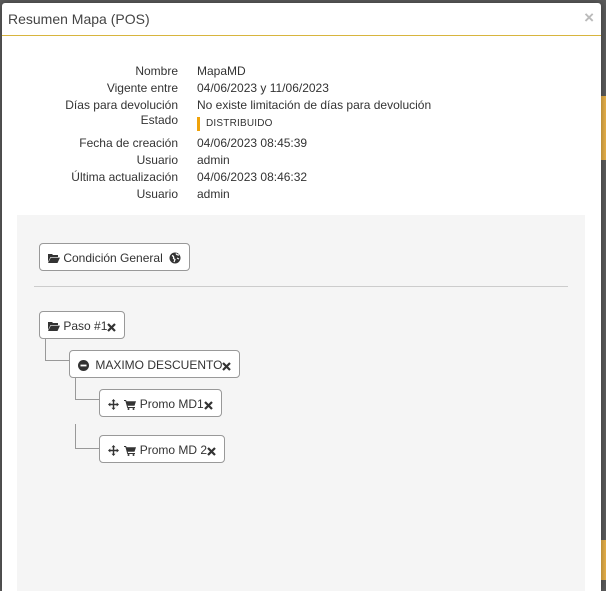 The width and height of the screenshot is (606, 591). I want to click on promo-node: Promo MD1, so click(160, 403).